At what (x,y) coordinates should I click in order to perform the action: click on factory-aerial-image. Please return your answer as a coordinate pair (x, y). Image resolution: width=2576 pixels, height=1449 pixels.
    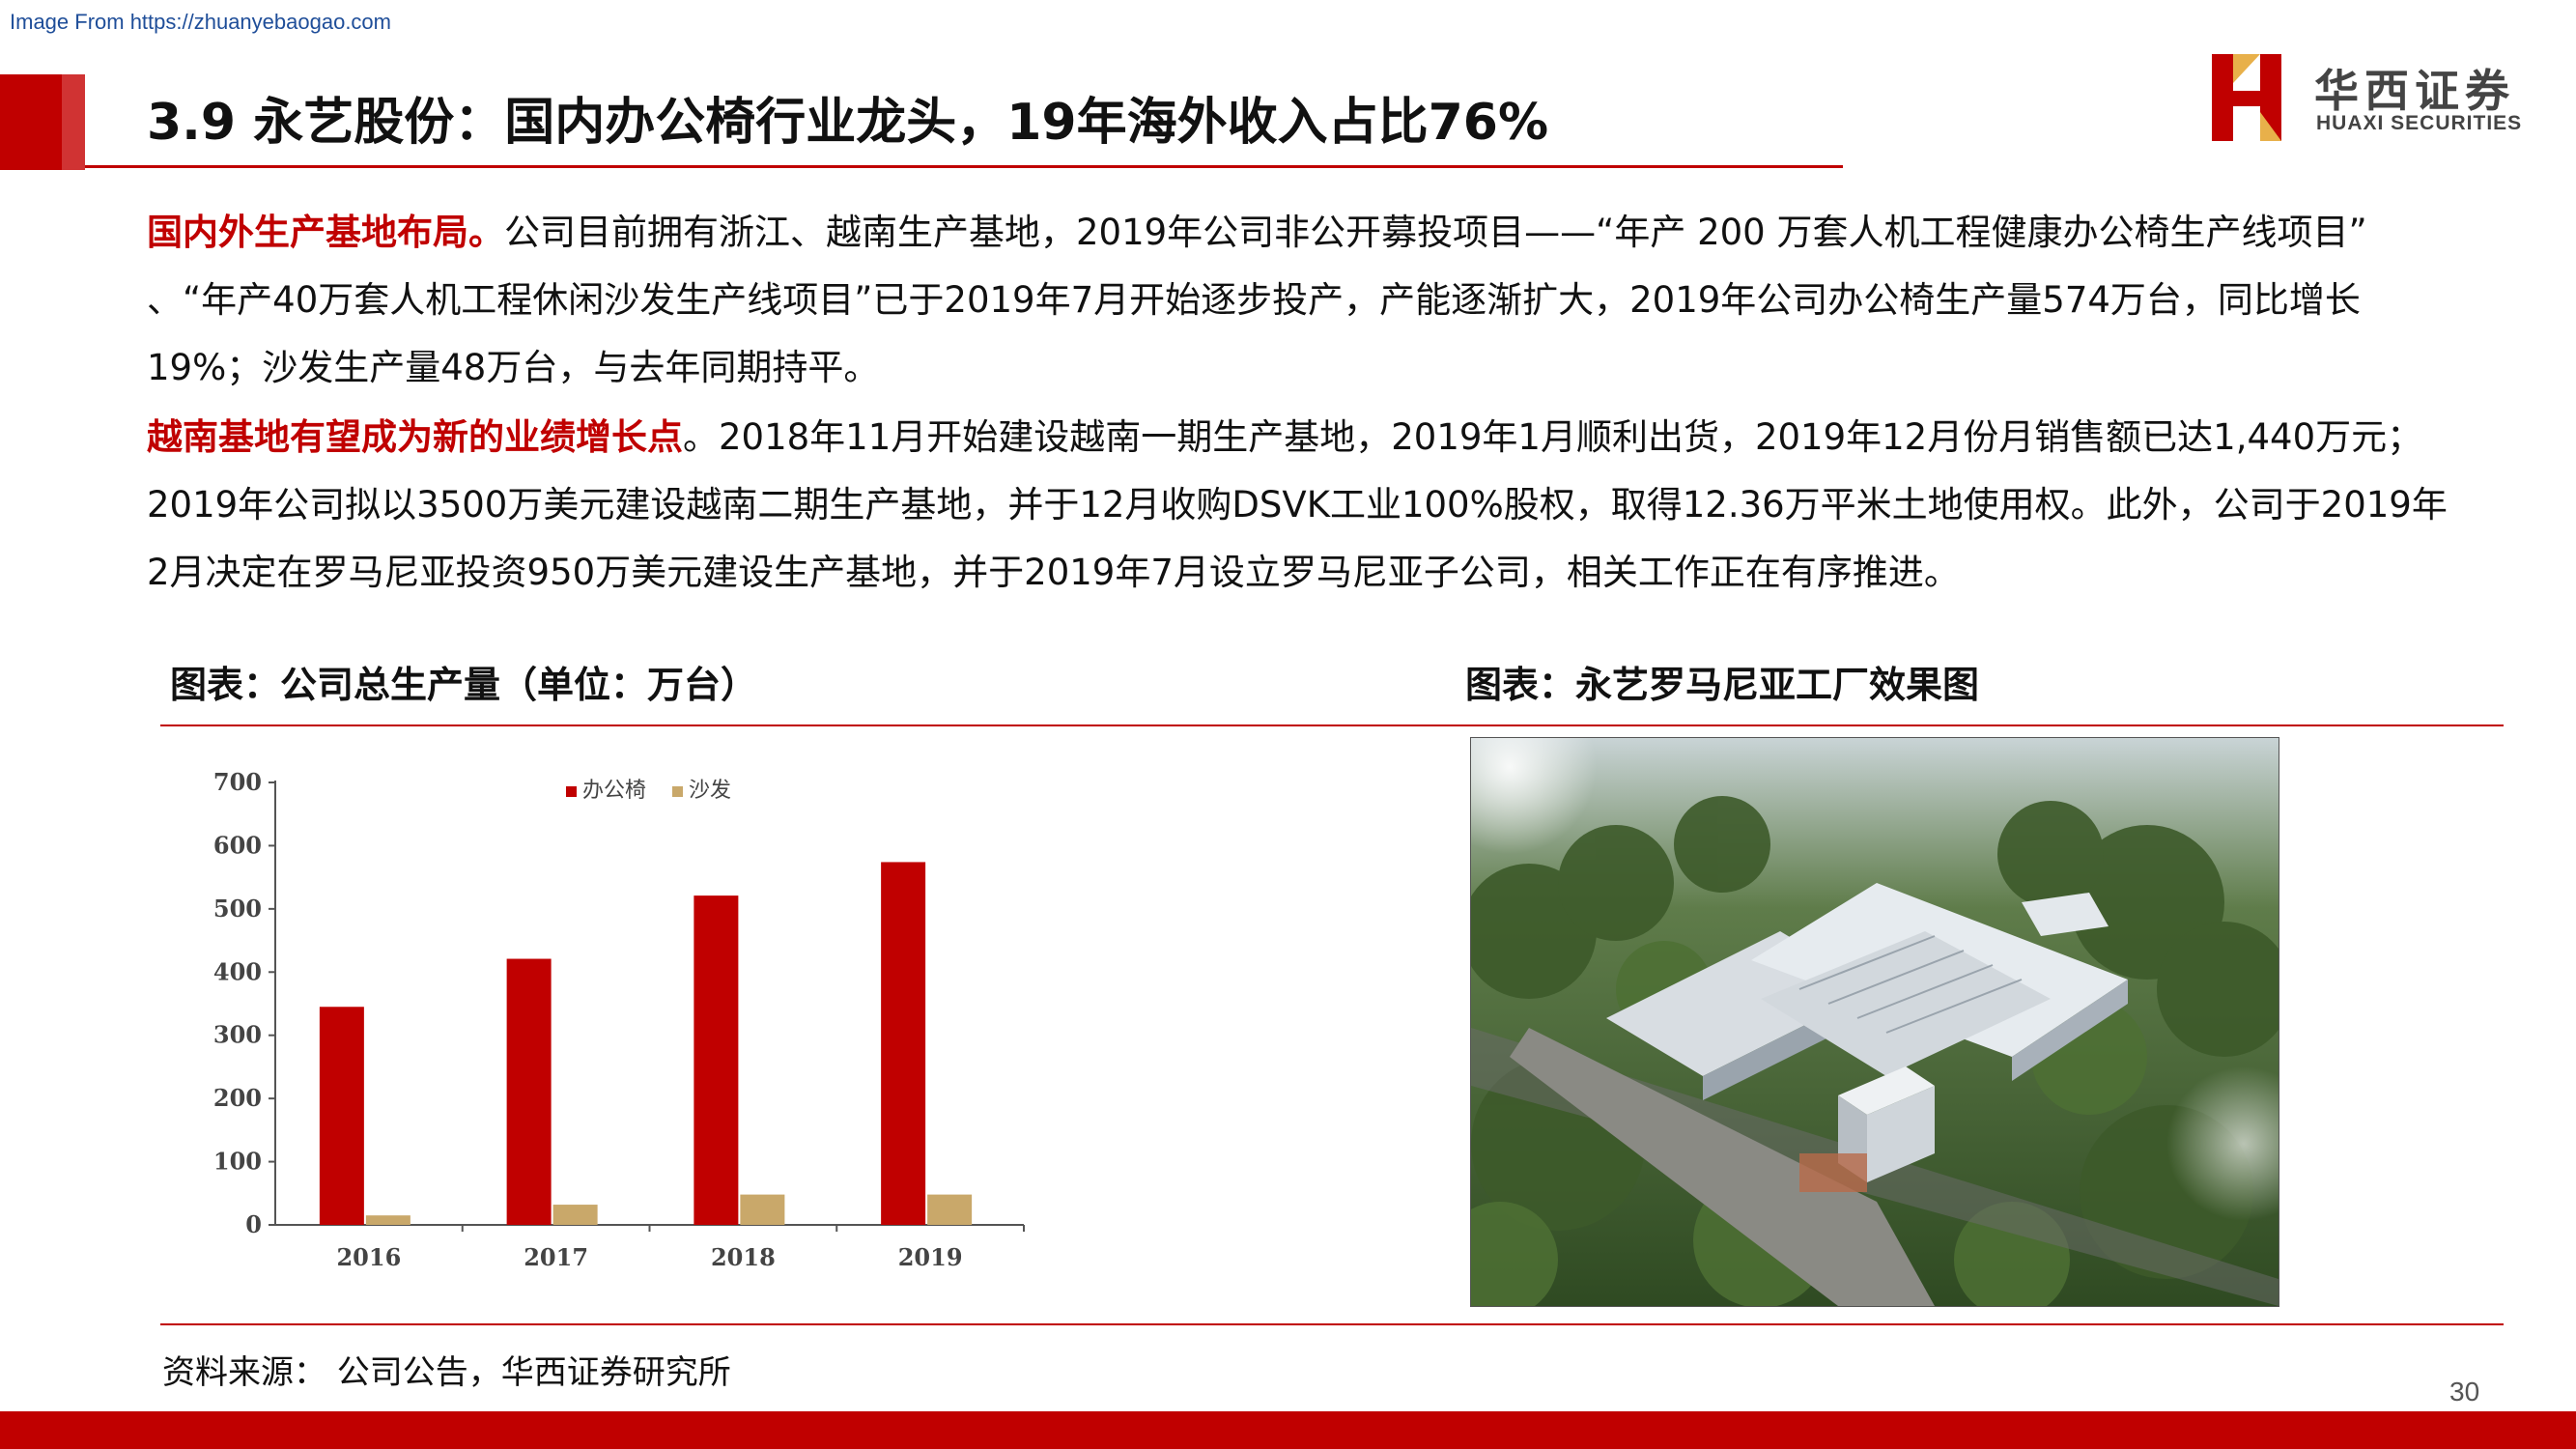
    Looking at the image, I should click on (1875, 1022).